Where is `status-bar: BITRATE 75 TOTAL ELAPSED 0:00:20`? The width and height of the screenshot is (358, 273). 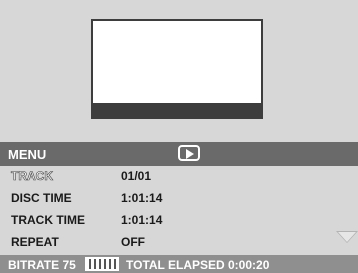
status-bar: BITRATE 75 TOTAL ELAPSED 0:00:20 is located at coordinates (179, 264).